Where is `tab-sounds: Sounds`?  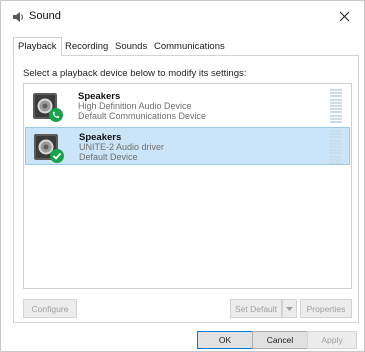
tab-sounds: Sounds is located at coordinates (131, 47).